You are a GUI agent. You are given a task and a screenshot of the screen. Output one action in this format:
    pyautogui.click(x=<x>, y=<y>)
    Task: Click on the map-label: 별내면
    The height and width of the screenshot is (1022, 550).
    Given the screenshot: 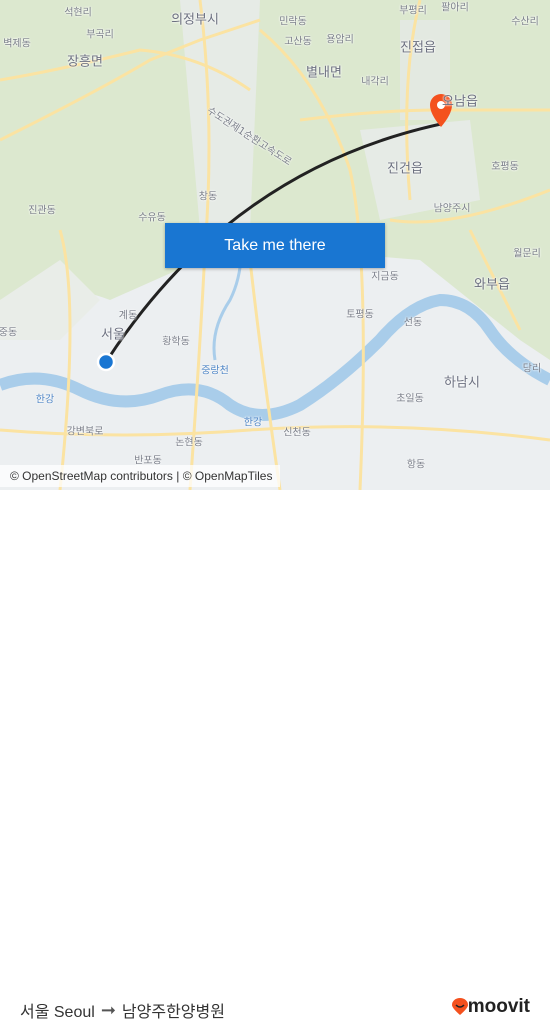 What is the action you would take?
    pyautogui.click(x=324, y=73)
    